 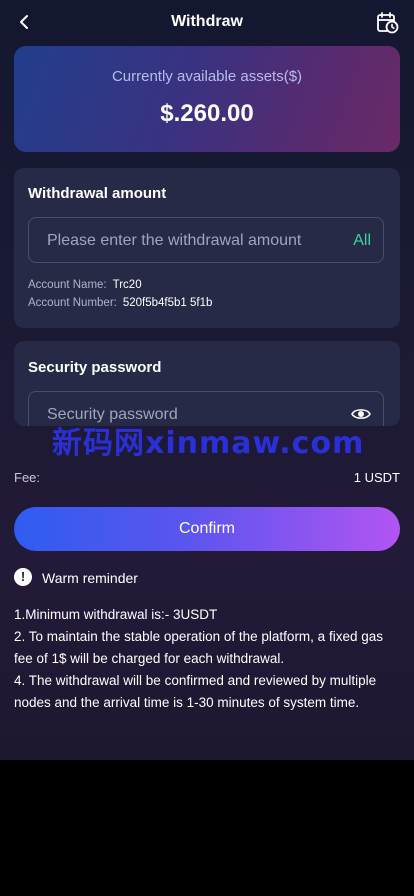 I want to click on account-number-label: Account Number:, so click(x=72, y=303).